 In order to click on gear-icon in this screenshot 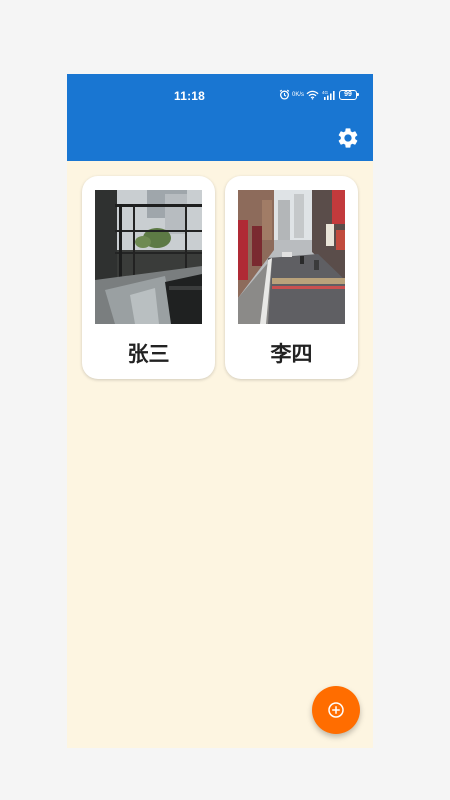, I will do `click(348, 138)`.